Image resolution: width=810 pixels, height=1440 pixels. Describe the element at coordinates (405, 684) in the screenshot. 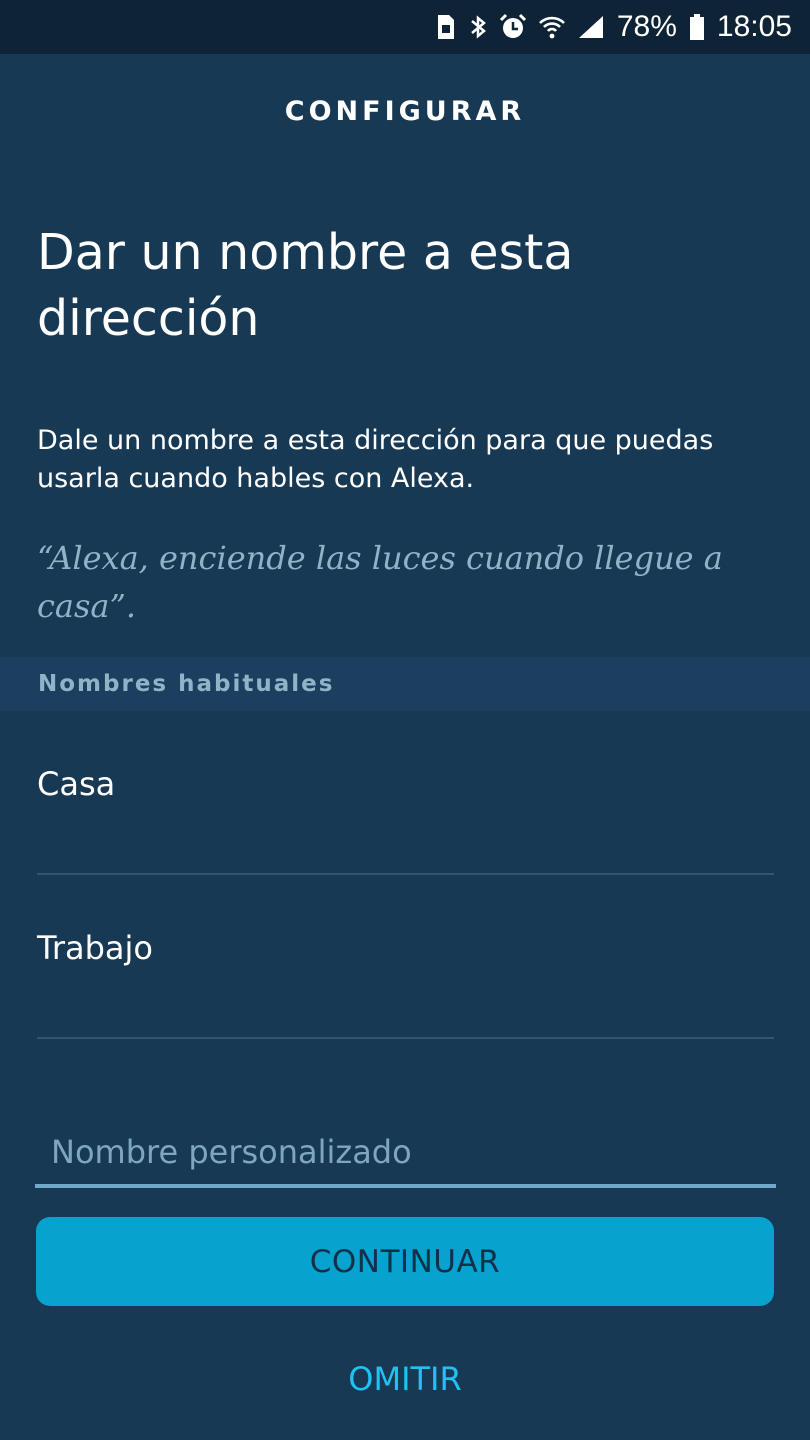

I see `section-header: Nombres habituales` at that location.